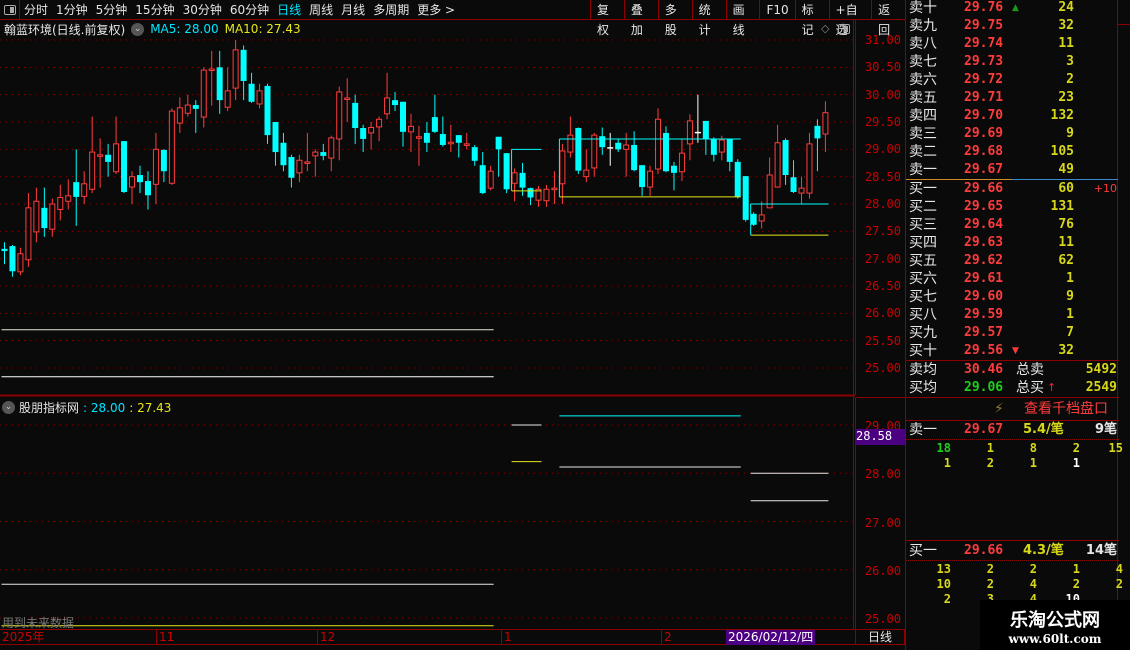  What do you see at coordinates (1012, 315) in the screenshot?
I see `bid-level: 买八 29.59 1` at bounding box center [1012, 315].